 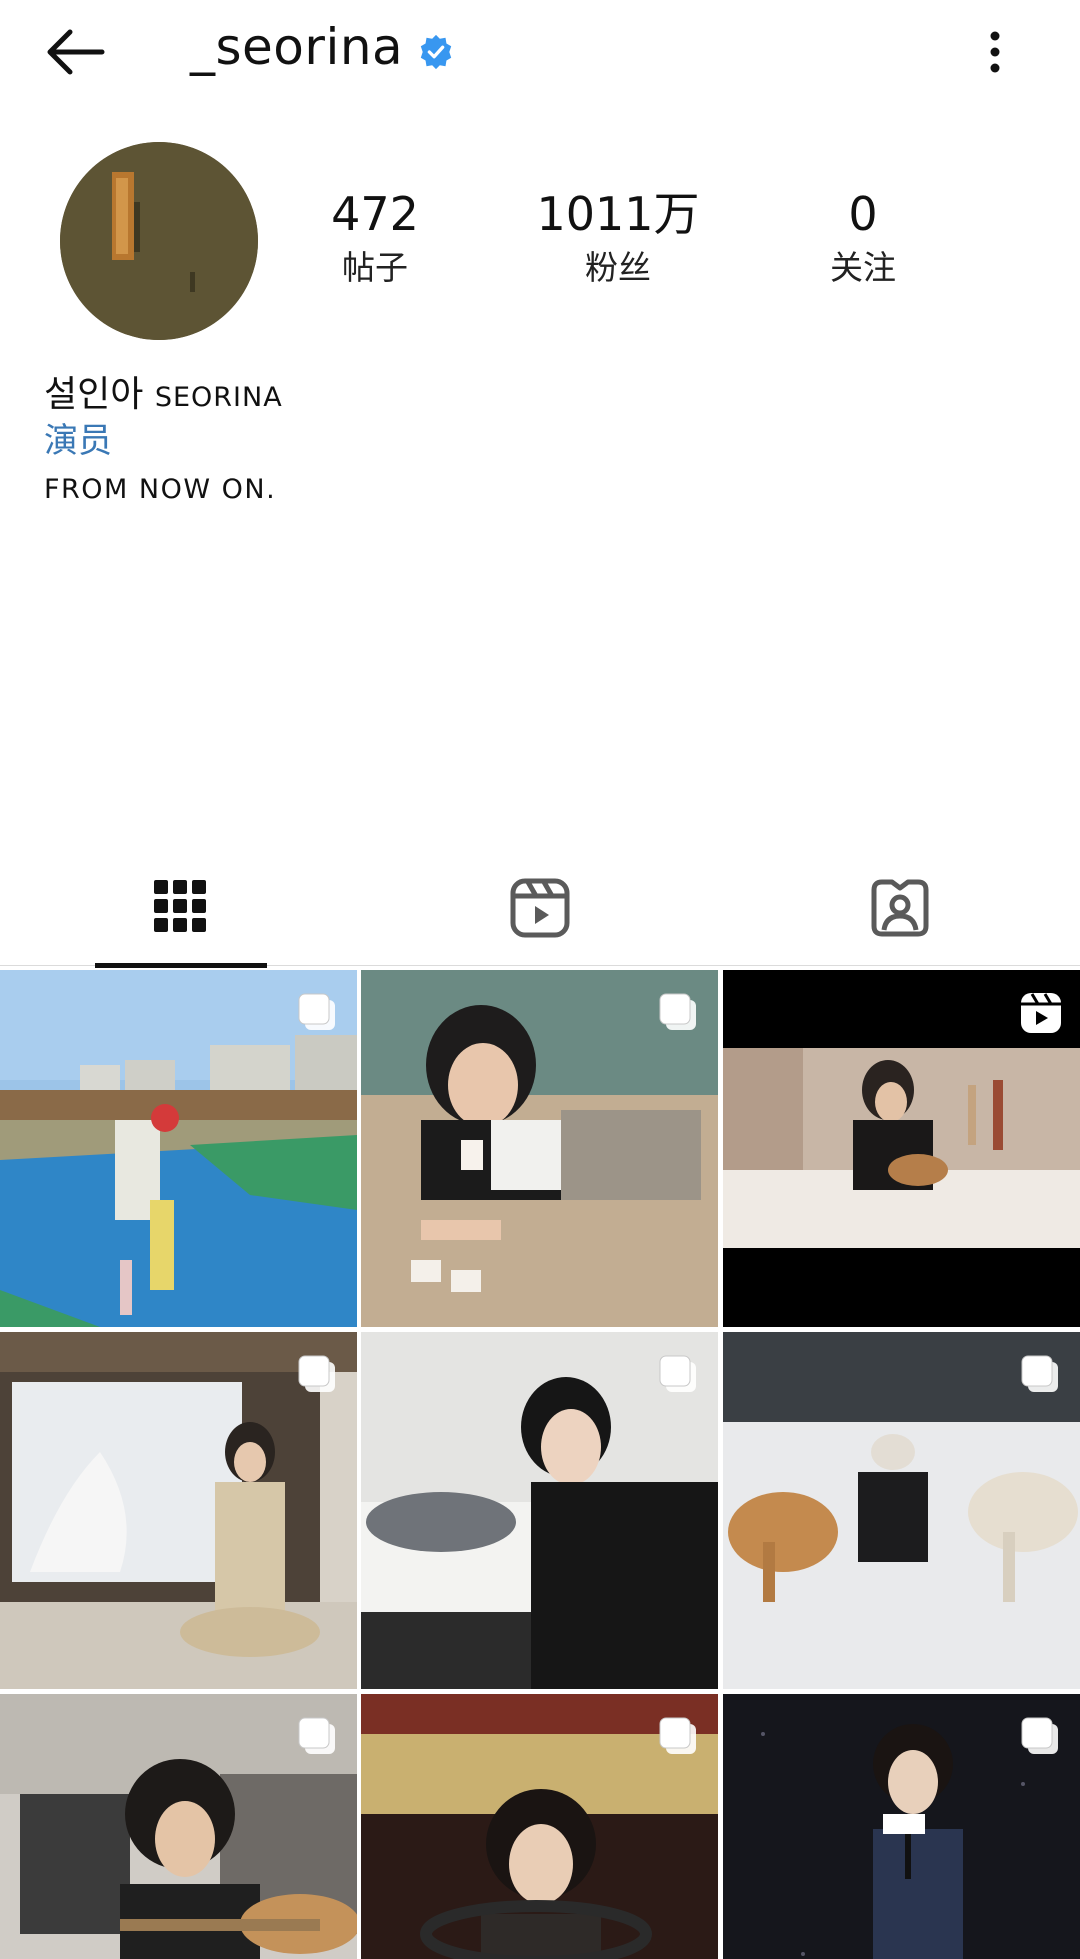 I want to click on profile-username: _seorina, so click(x=297, y=47).